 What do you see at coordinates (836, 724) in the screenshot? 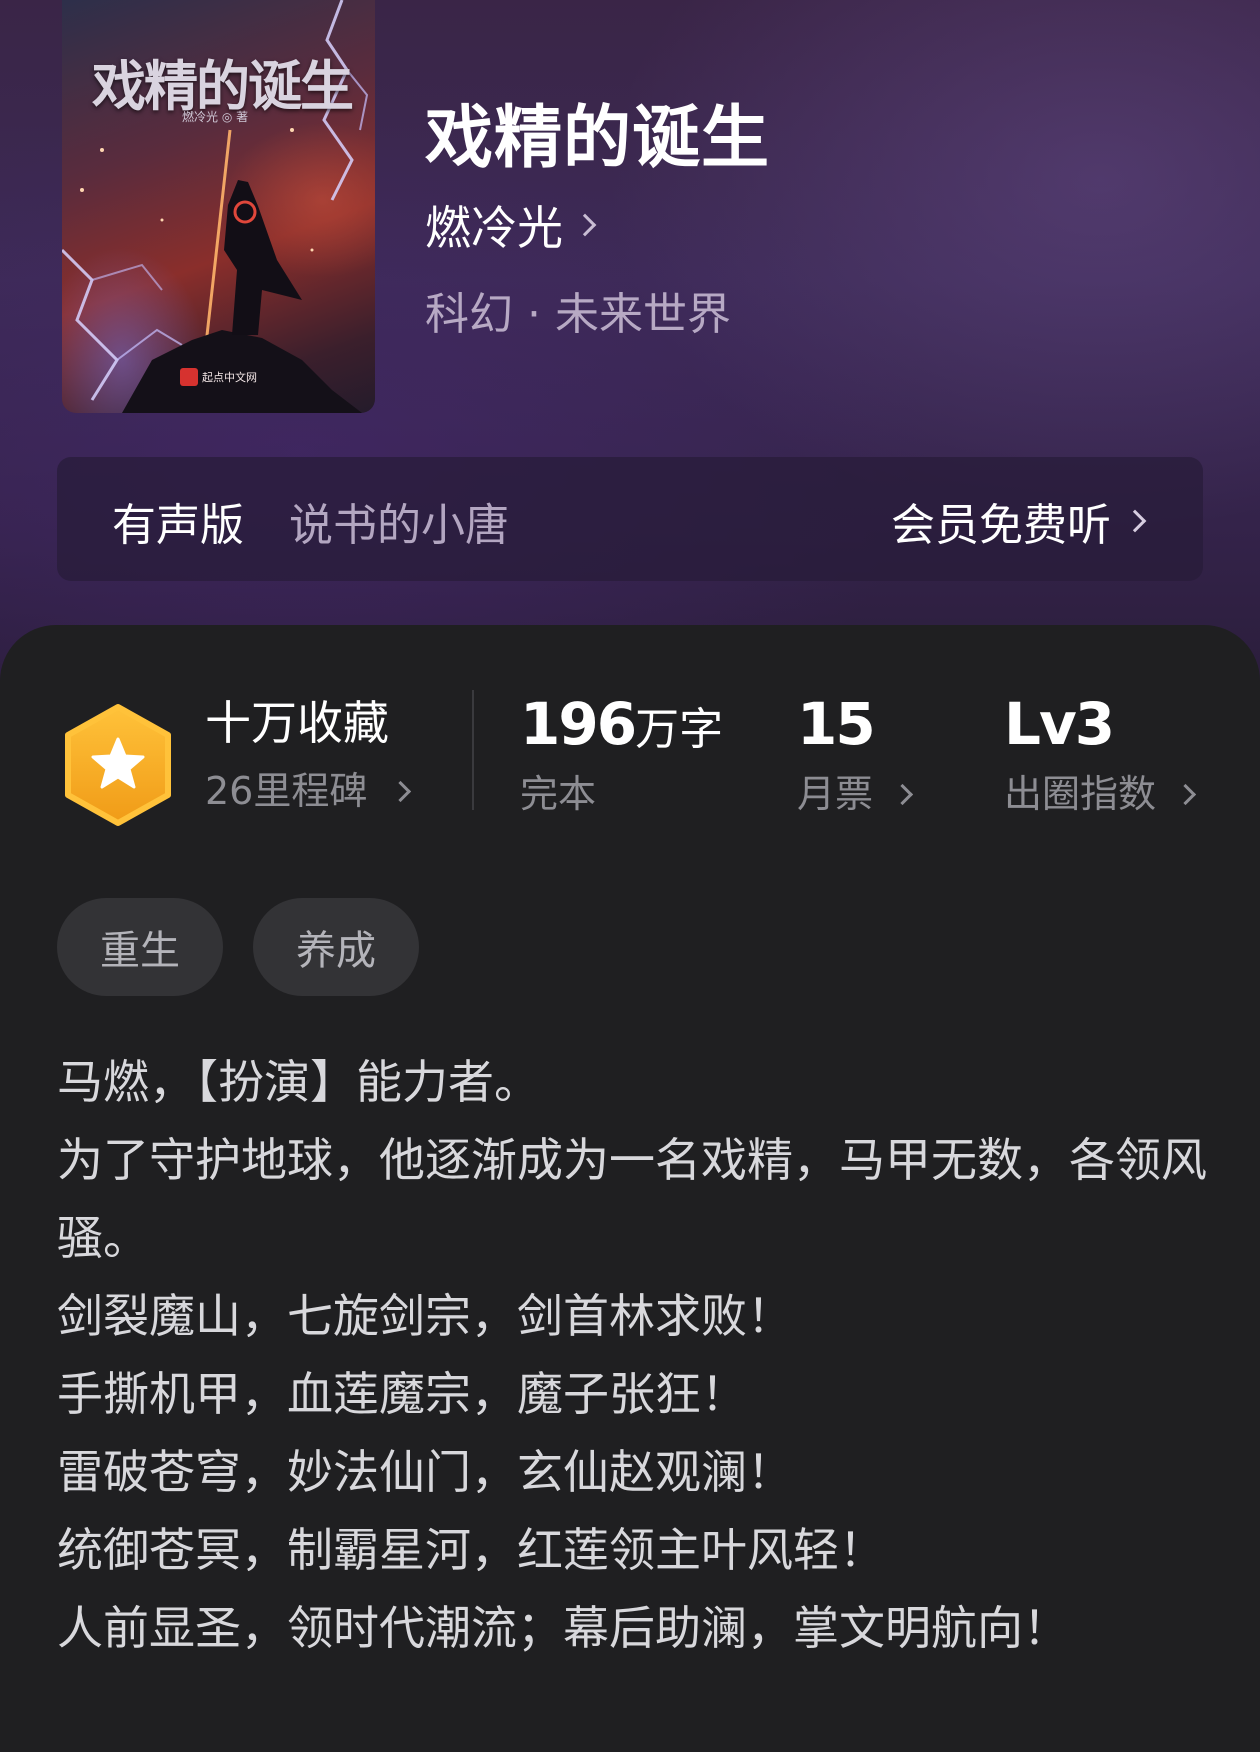
I see `monthly-ticket-number: 15` at bounding box center [836, 724].